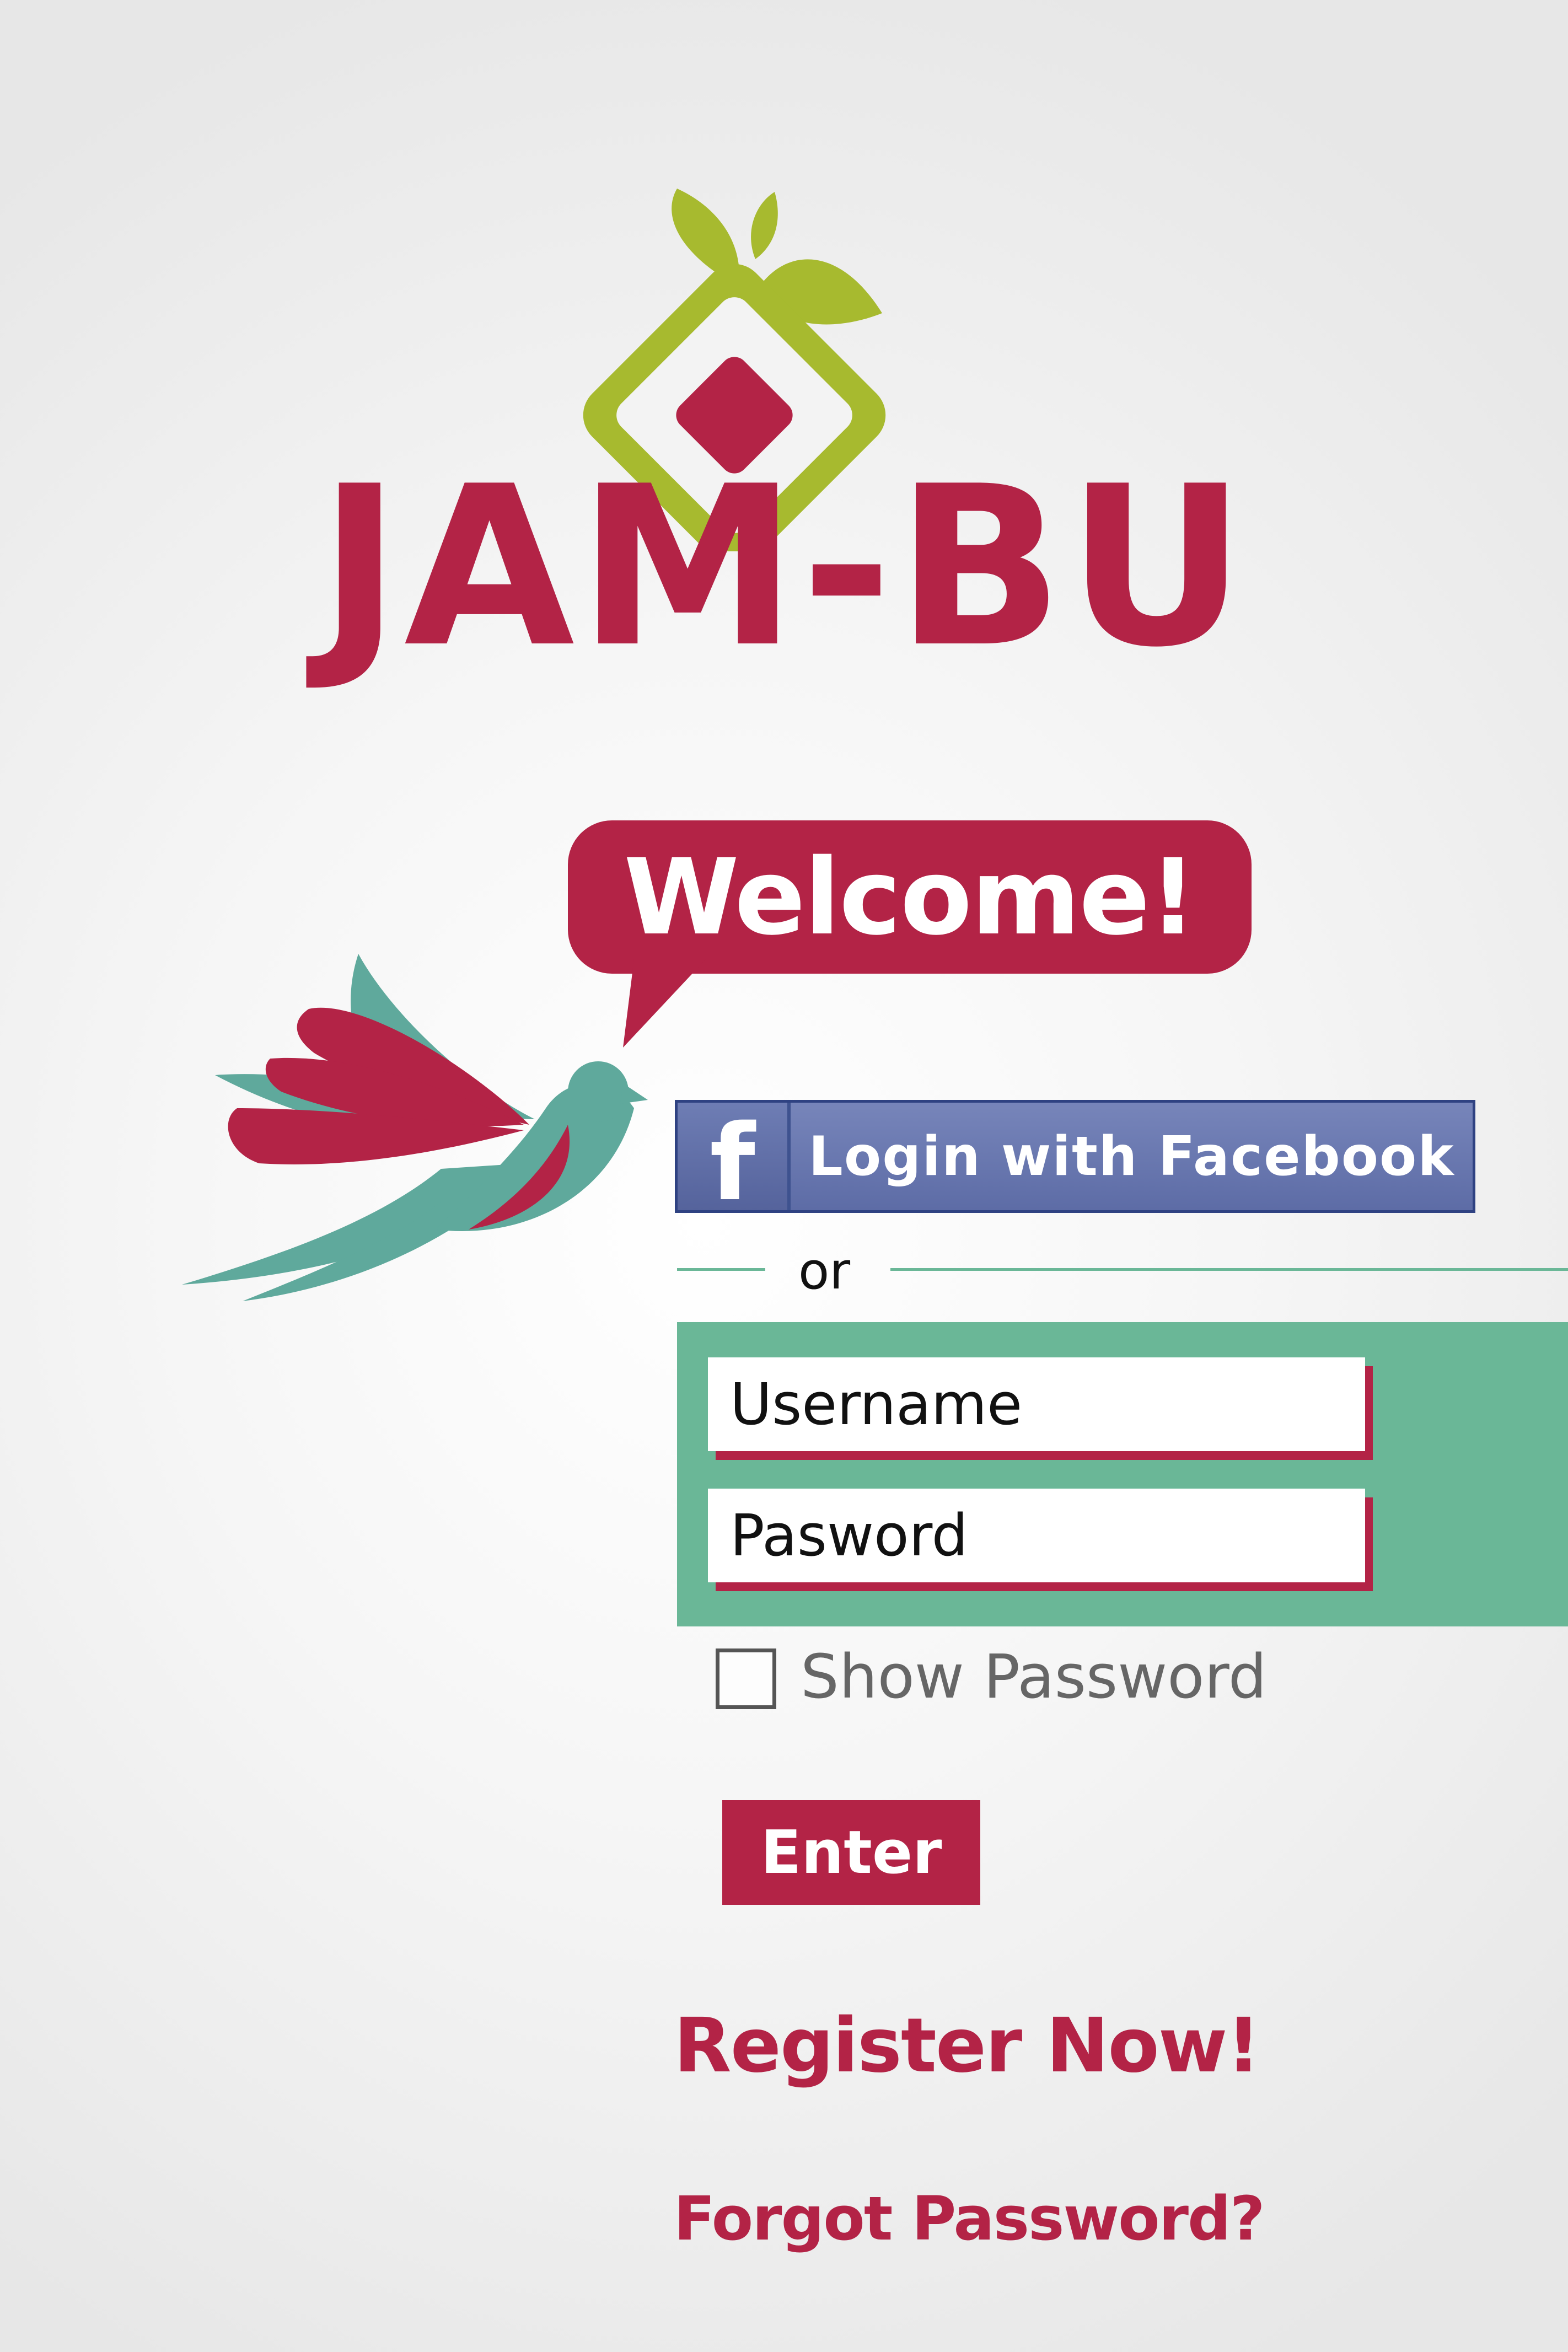 The width and height of the screenshot is (1568, 2352). I want to click on facebook-icon: f, so click(734, 1163).